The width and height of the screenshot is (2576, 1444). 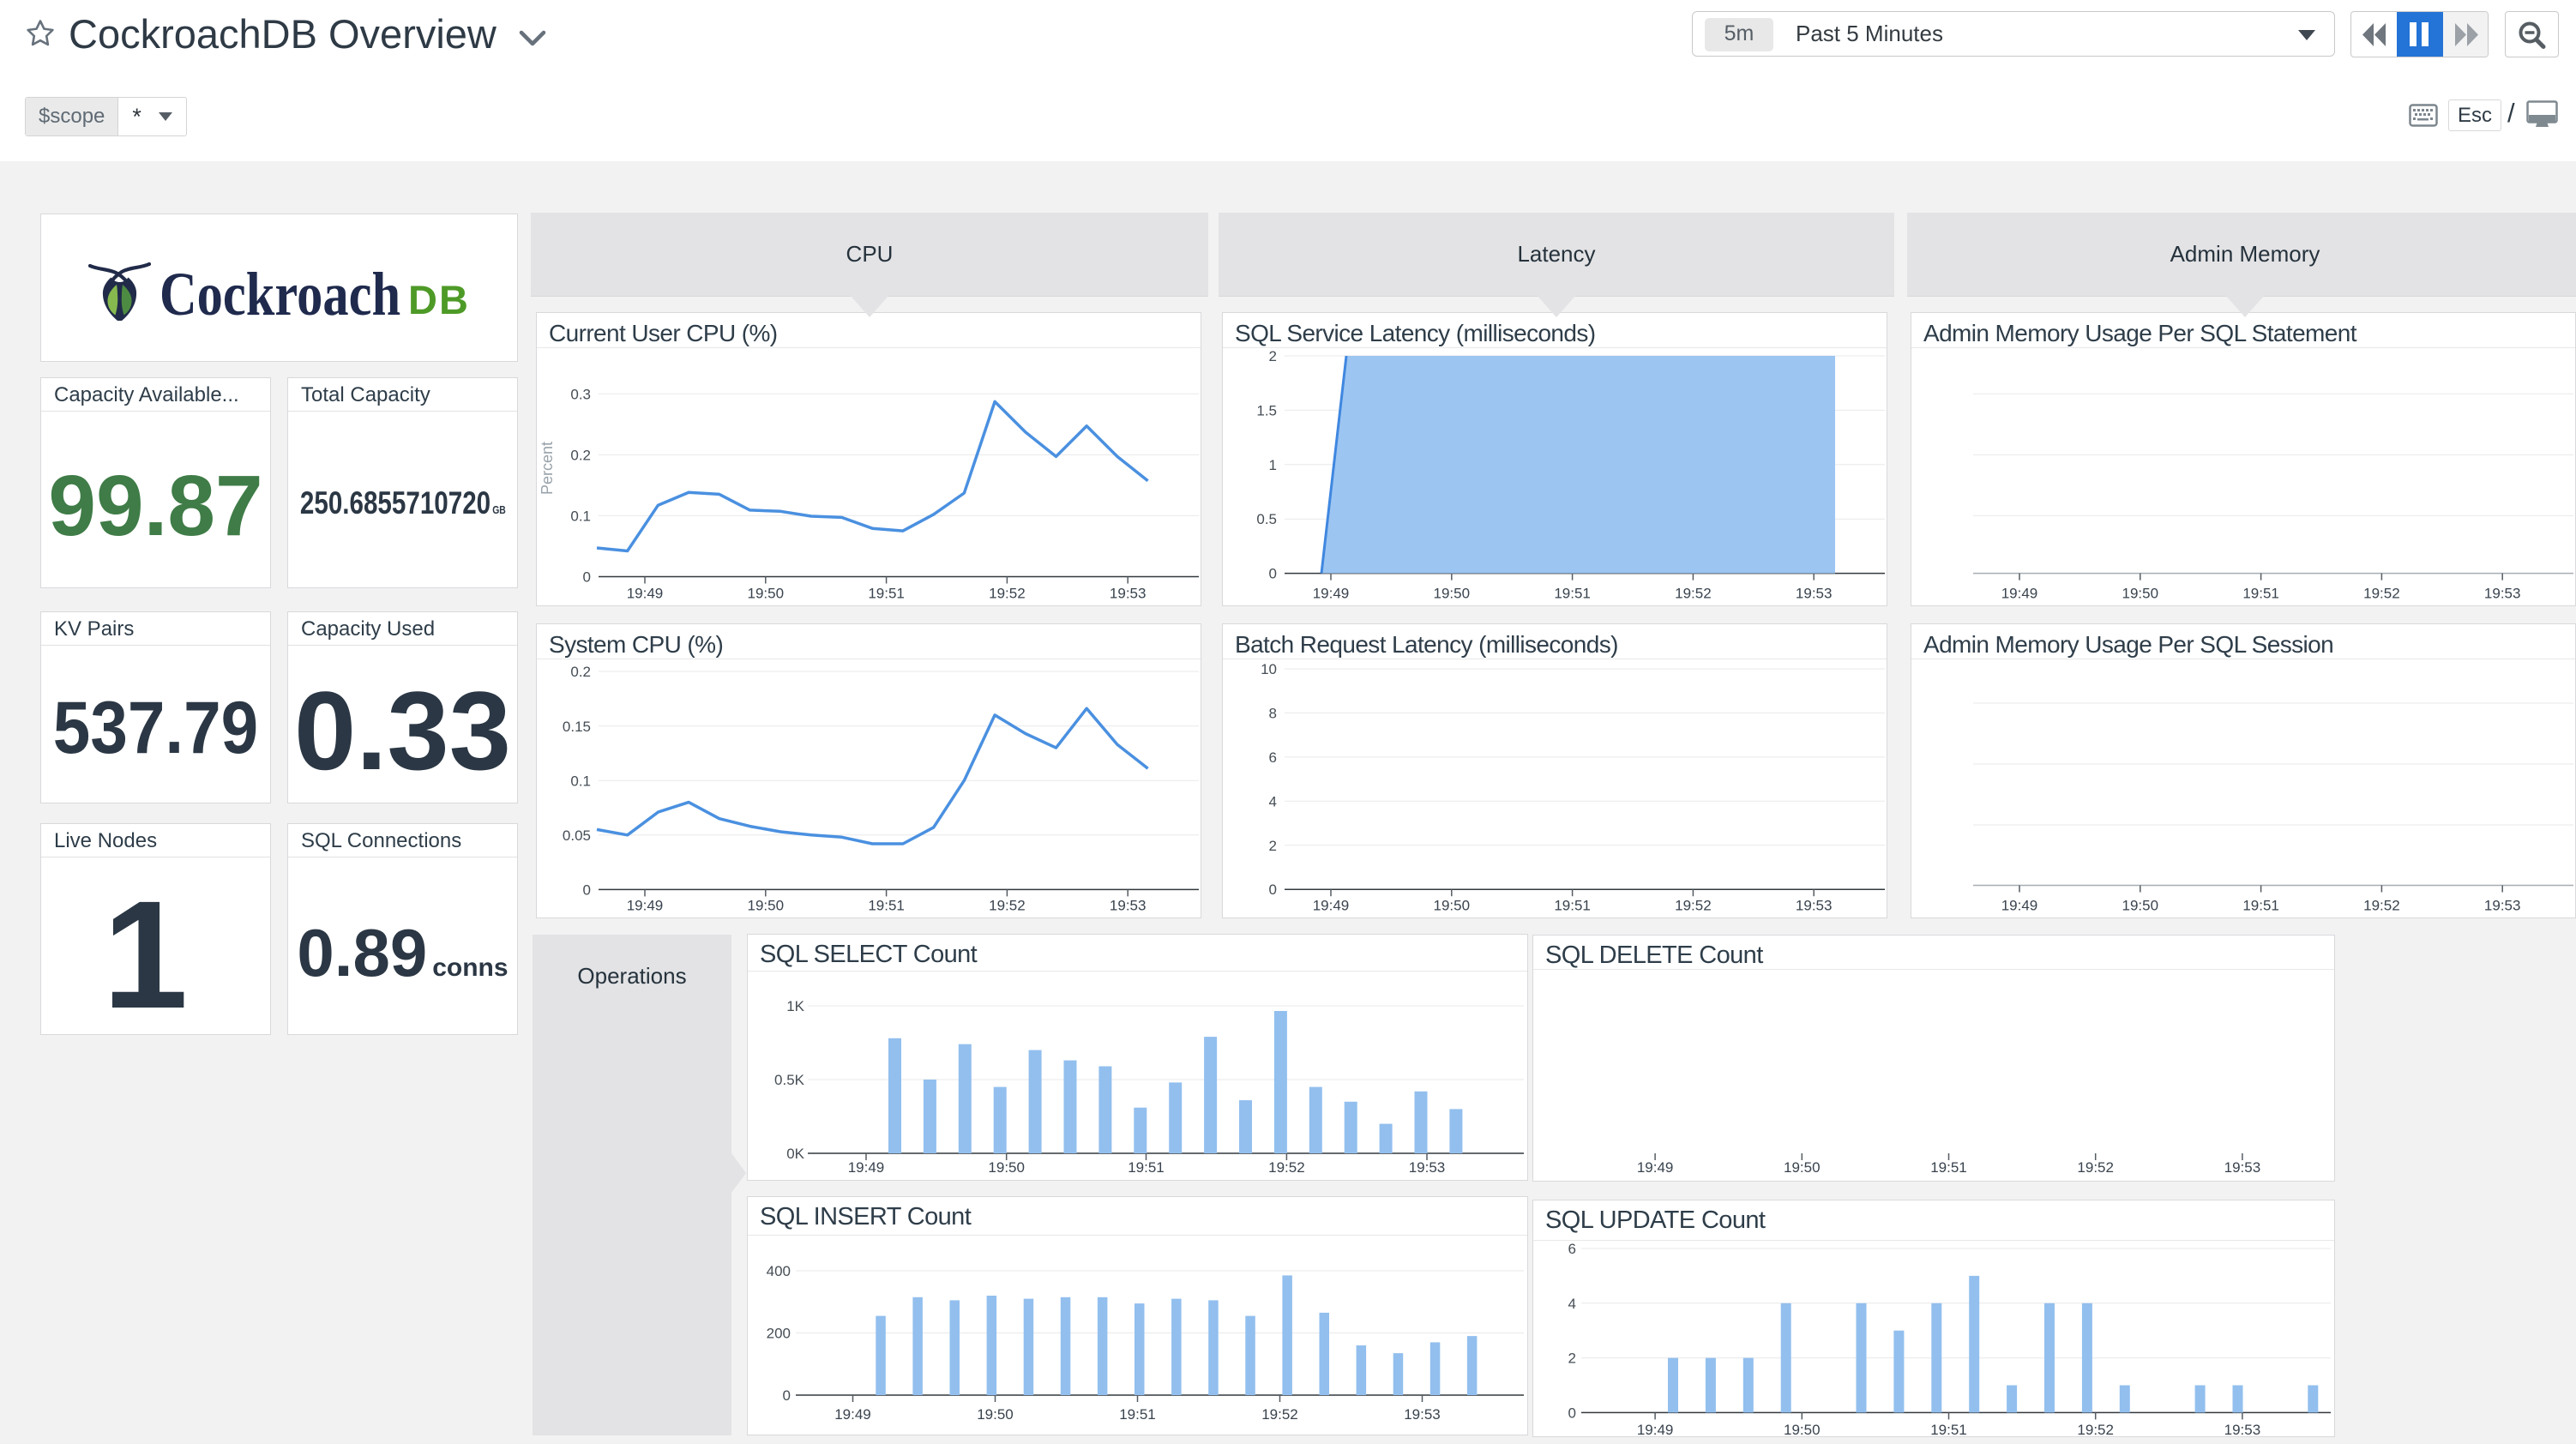 What do you see at coordinates (1269, 669) in the screenshot?
I see `svg-text: 10` at bounding box center [1269, 669].